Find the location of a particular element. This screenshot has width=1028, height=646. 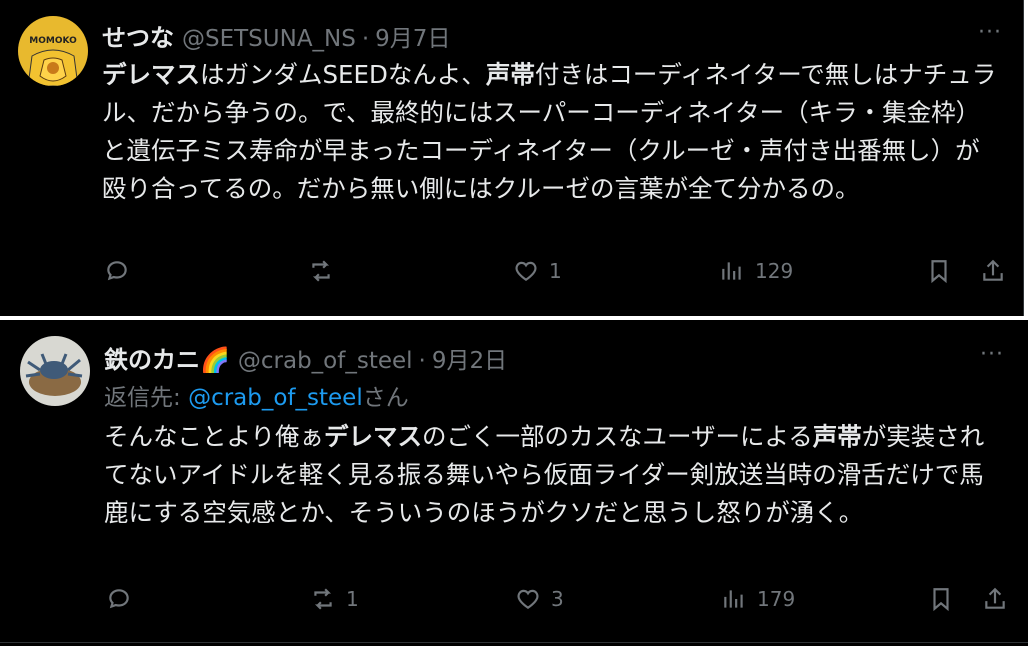

display-name: 鉄のカニ🌈 is located at coordinates (167, 357).